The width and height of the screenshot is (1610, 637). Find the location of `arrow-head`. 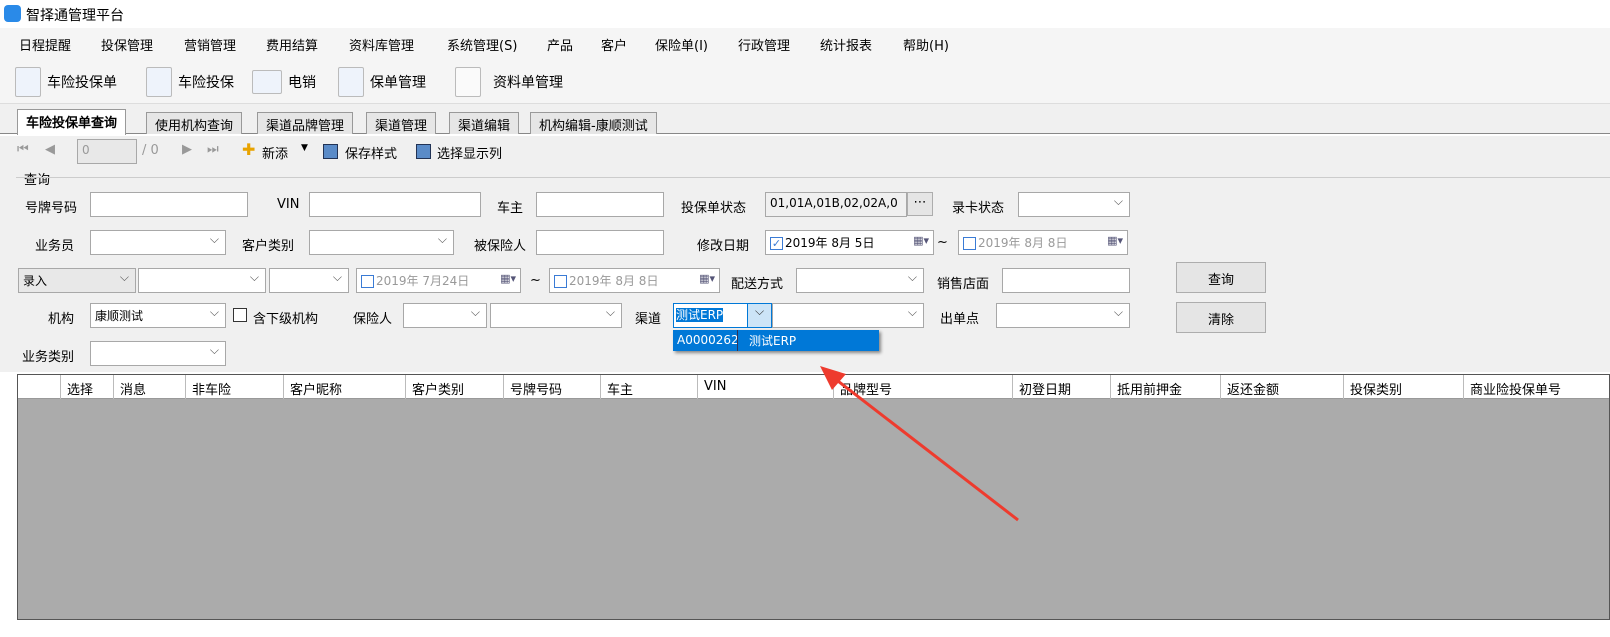

arrow-head is located at coordinates (833, 378).